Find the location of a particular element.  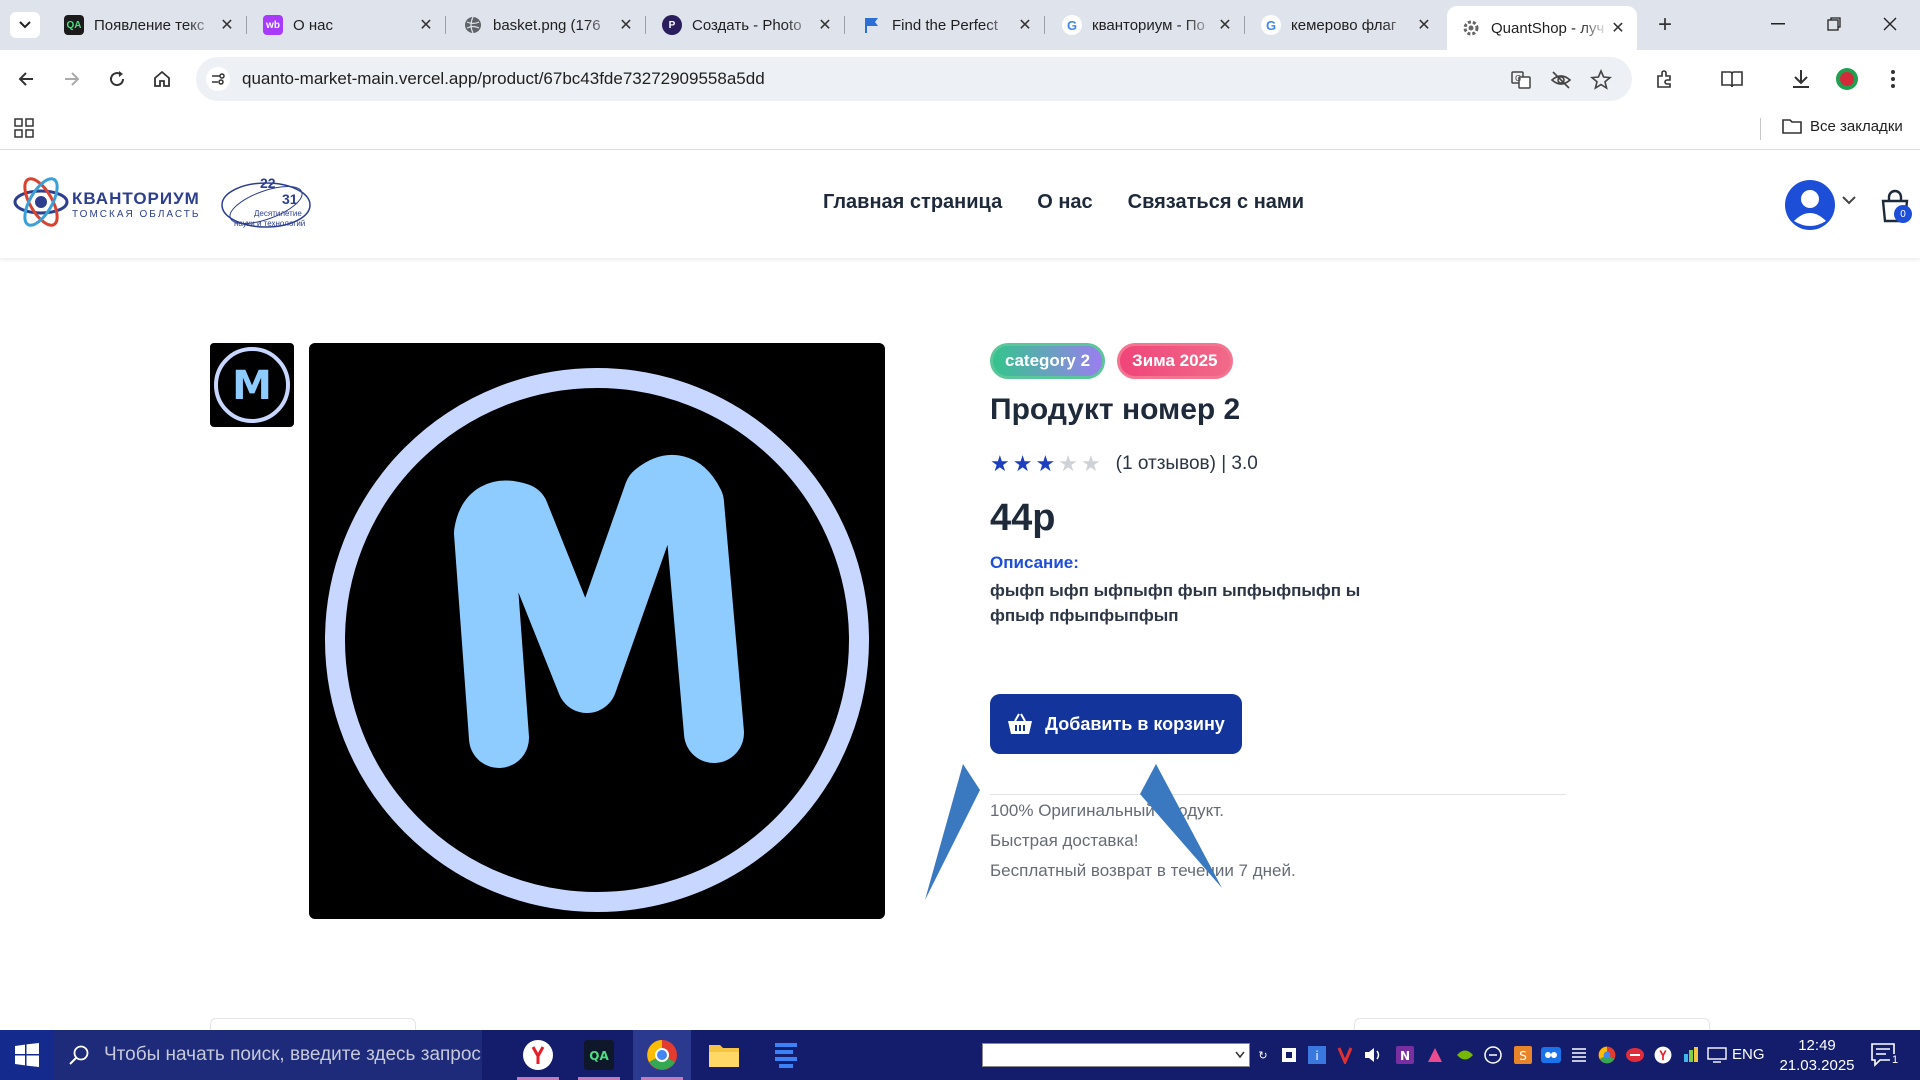

add-to-cart-button: Добавить в корзину is located at coordinates (1116, 724).